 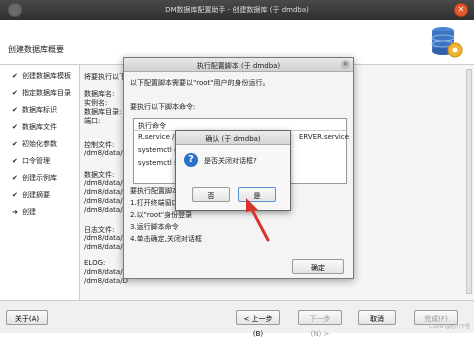 I want to click on yes-button: 是, so click(x=257, y=194).